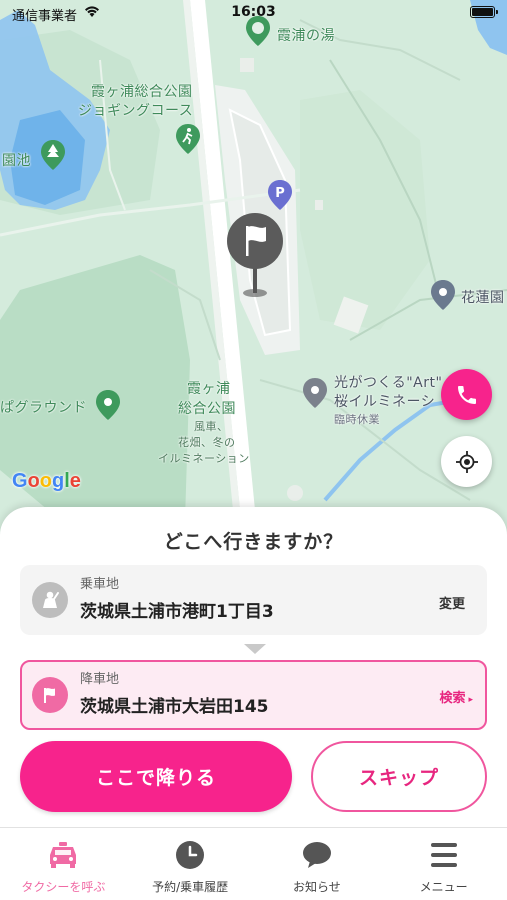 This screenshot has height=900, width=507. What do you see at coordinates (211, 426) in the screenshot?
I see `map-label-park-sub-1: 風車、` at bounding box center [211, 426].